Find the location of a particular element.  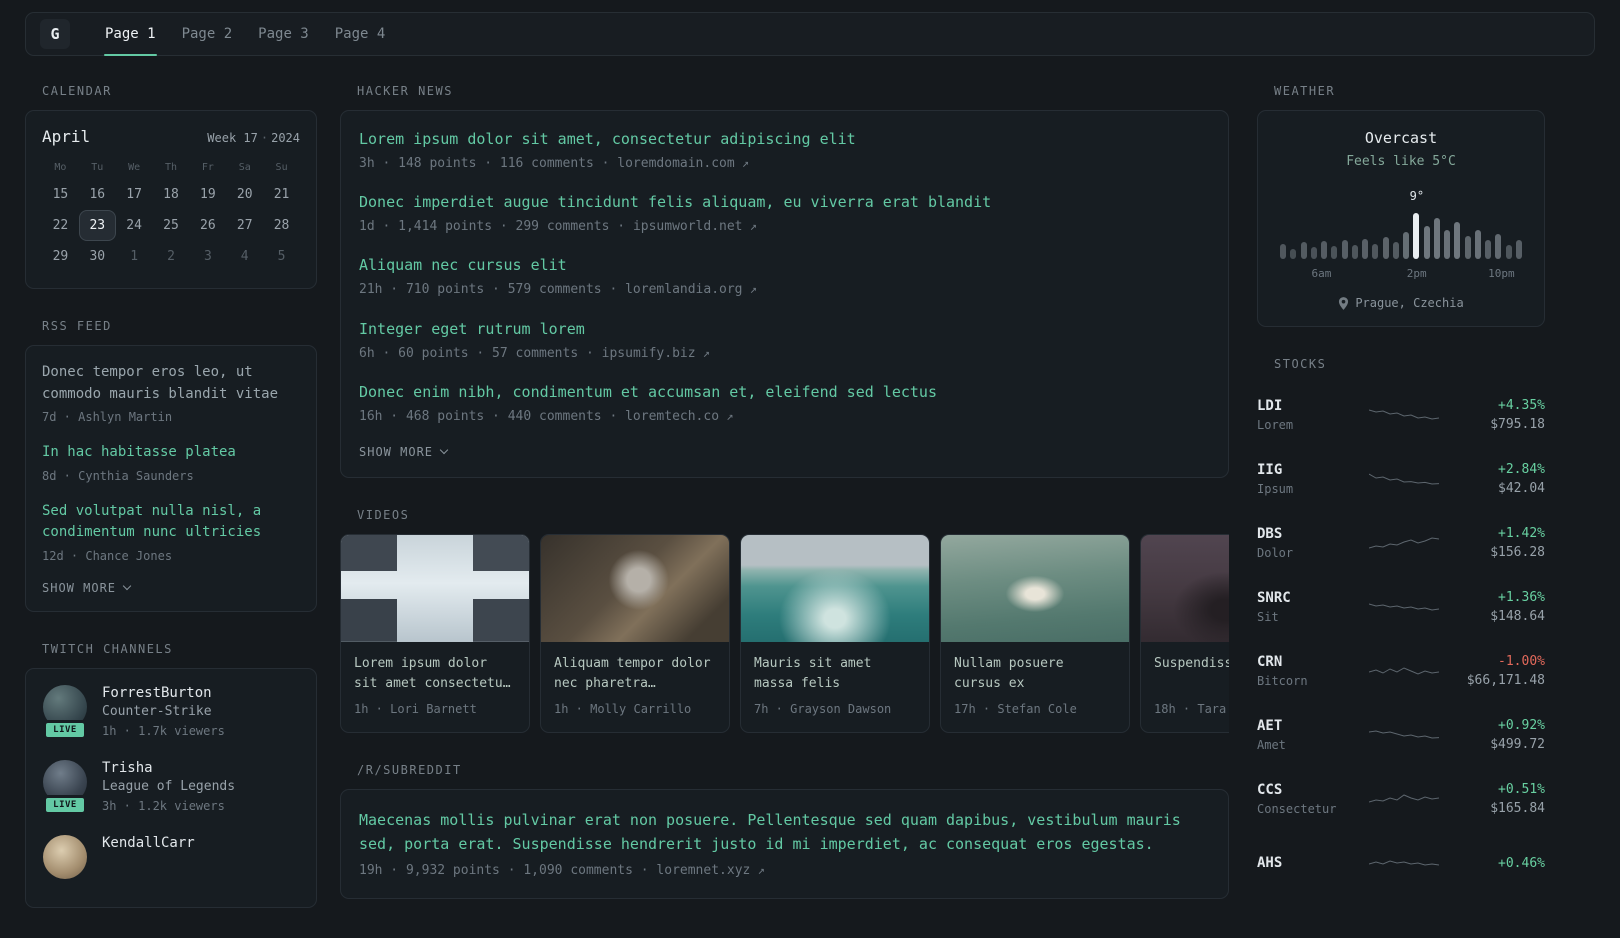

video-title: Nullam posuere cursus ex is located at coordinates (1035, 674).